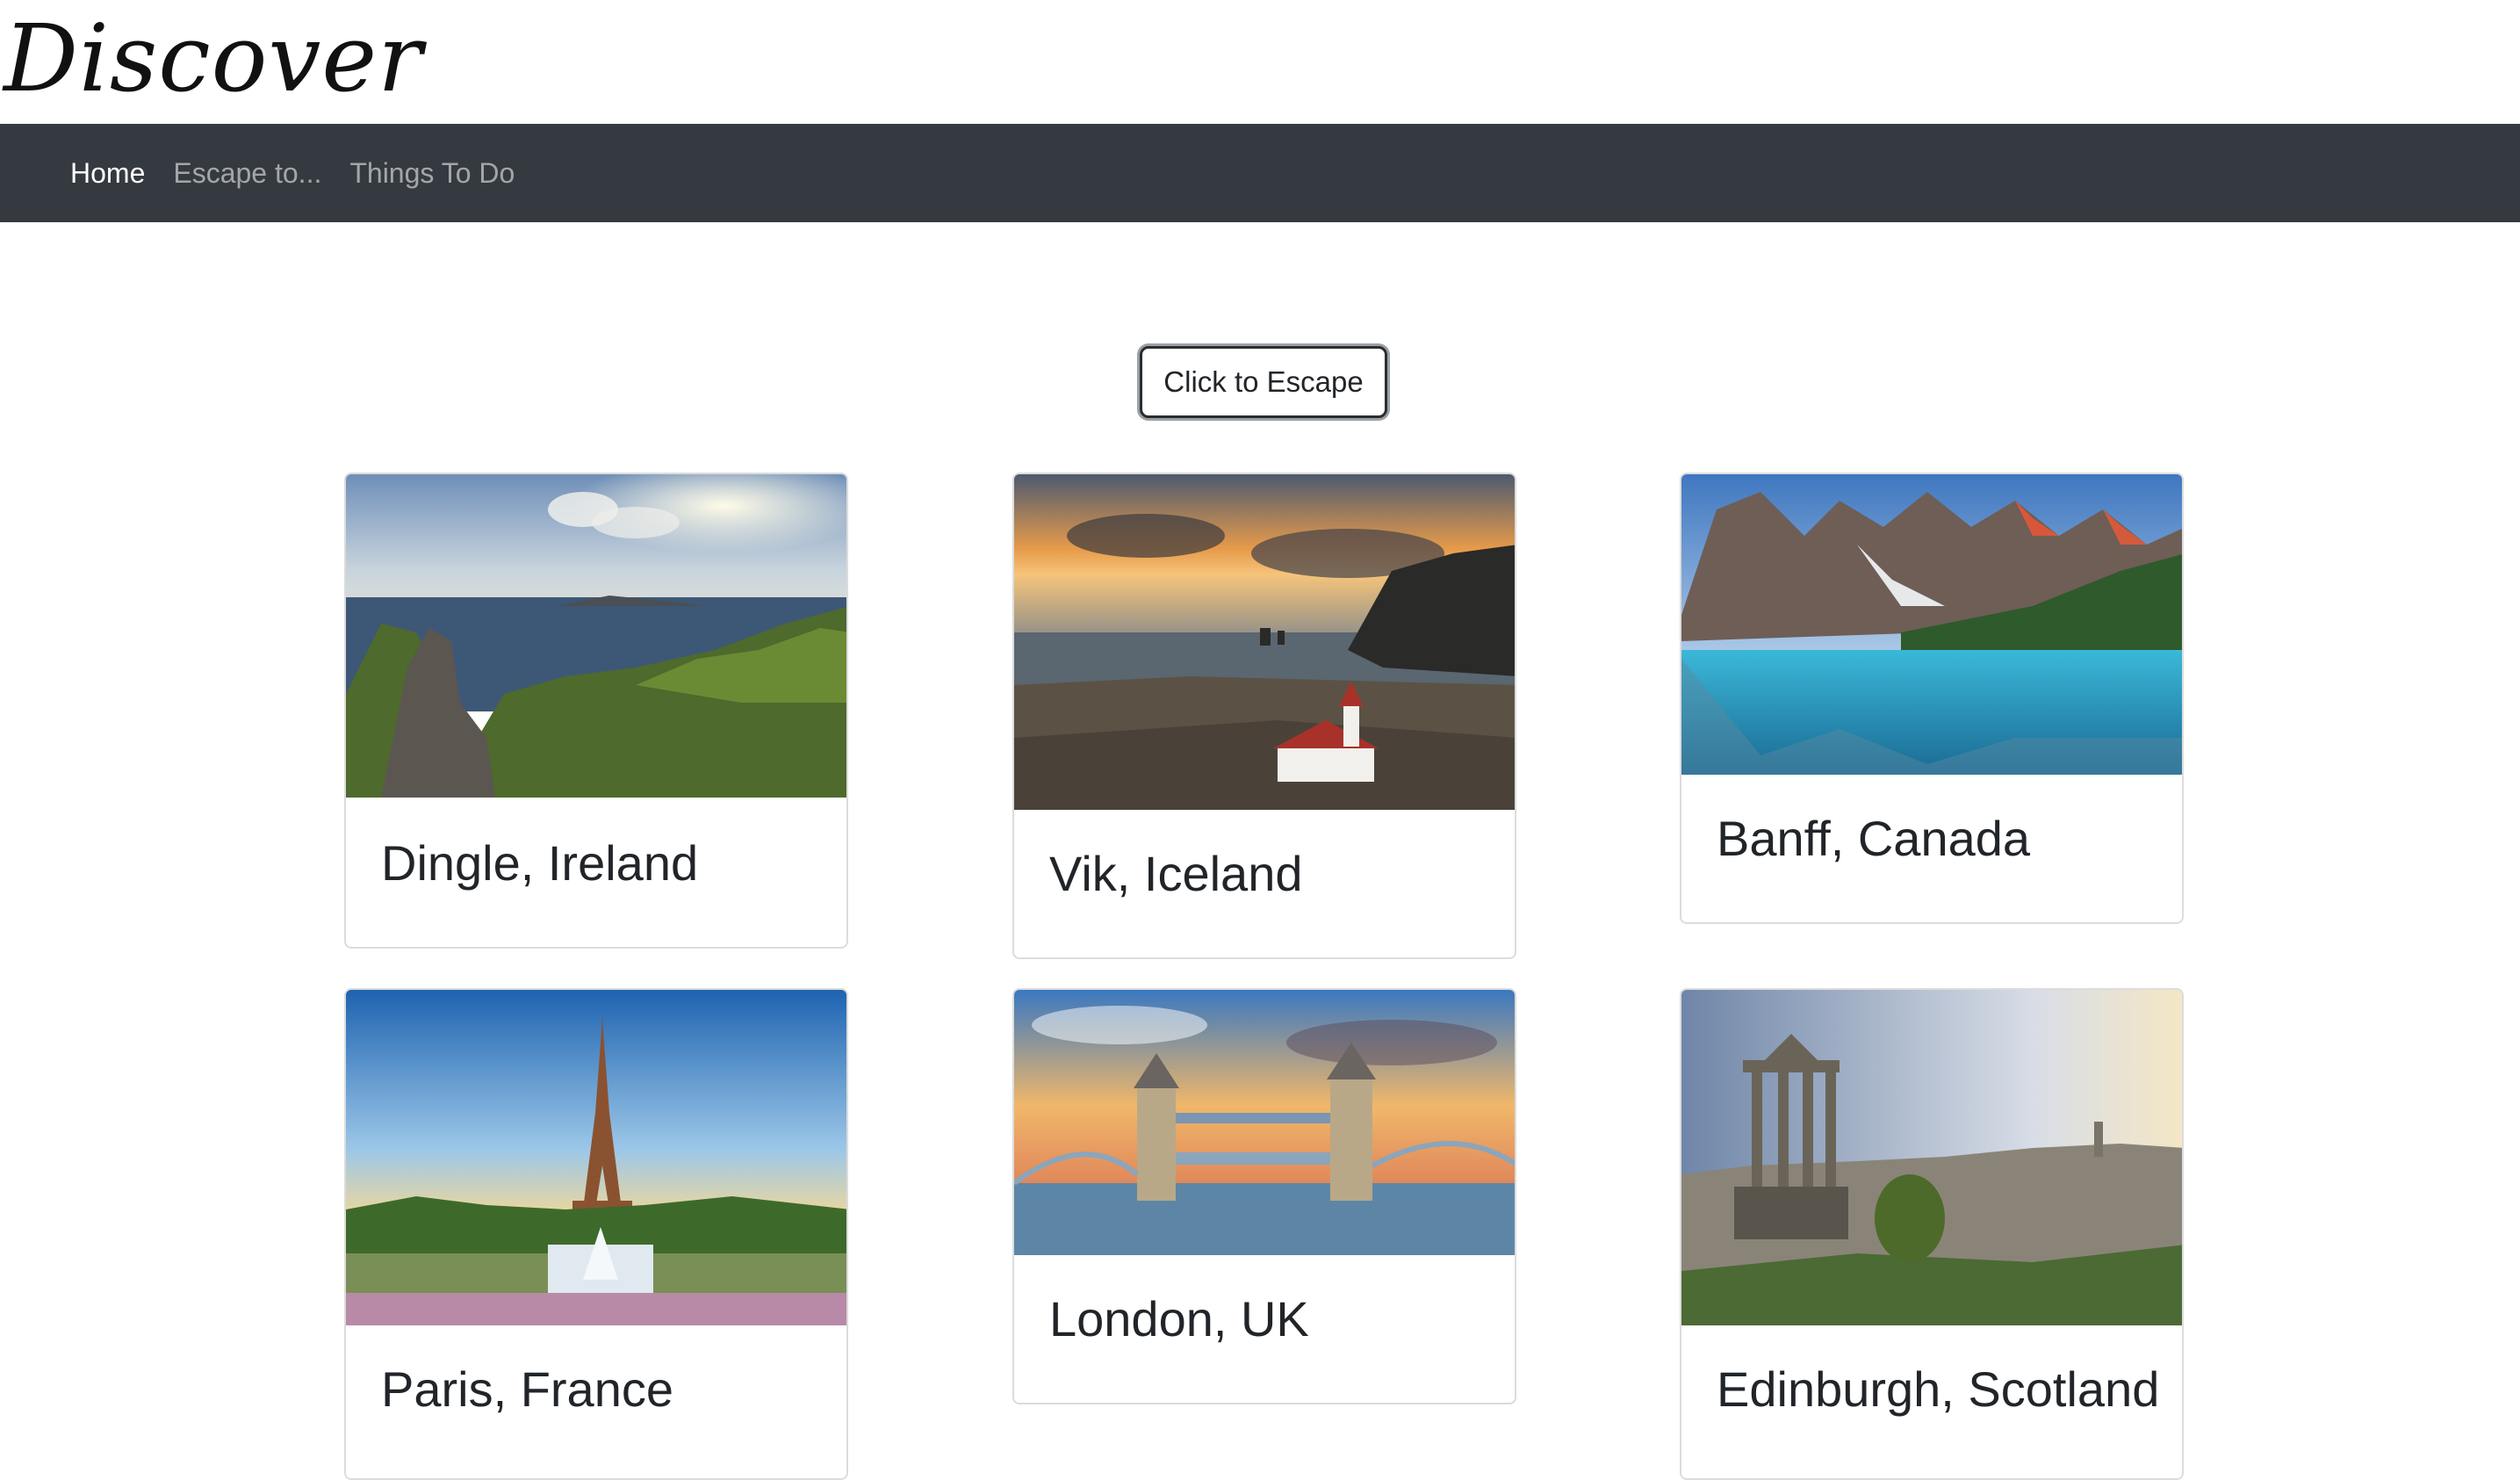  I want to click on vik-image, so click(1264, 642).